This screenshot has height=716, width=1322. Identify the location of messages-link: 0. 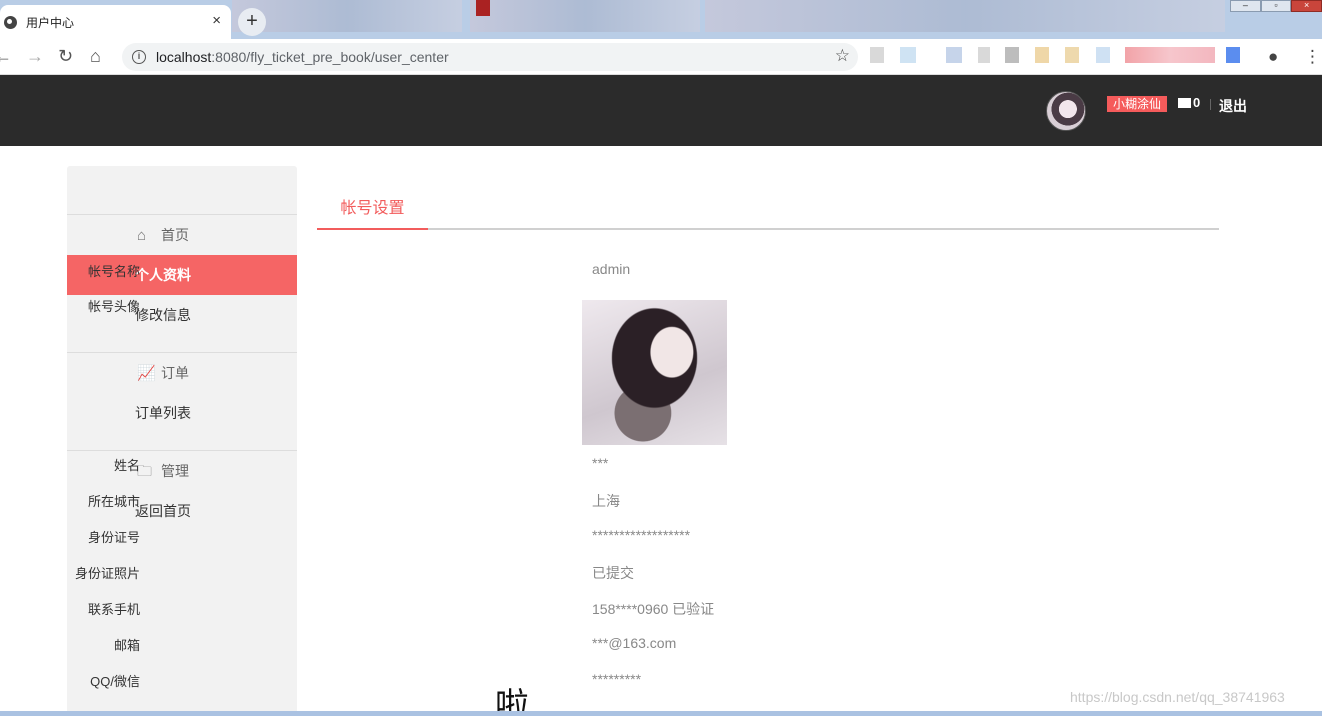
(1189, 102).